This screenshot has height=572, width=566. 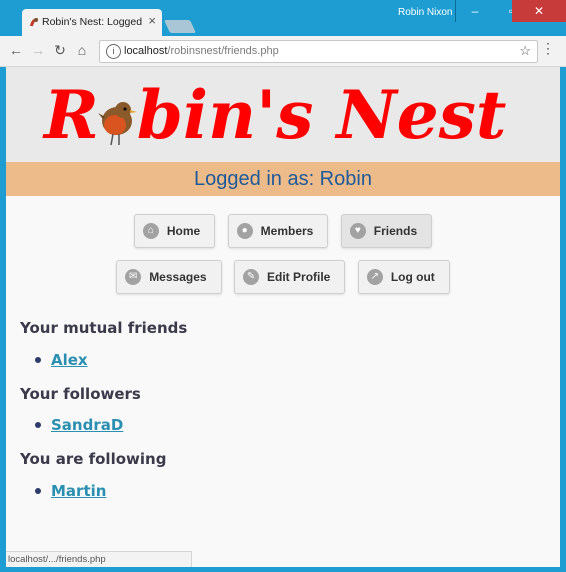 I want to click on nav-row-2: ✉ Messages ✎ Edit Profile ↗ Log out, so click(x=283, y=277).